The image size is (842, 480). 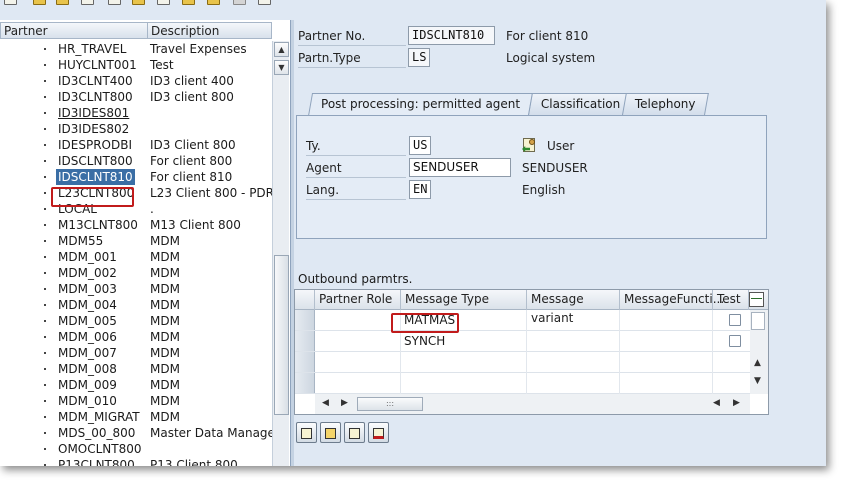 What do you see at coordinates (757, 363) in the screenshot?
I see `scroll-up-icon: ▲` at bounding box center [757, 363].